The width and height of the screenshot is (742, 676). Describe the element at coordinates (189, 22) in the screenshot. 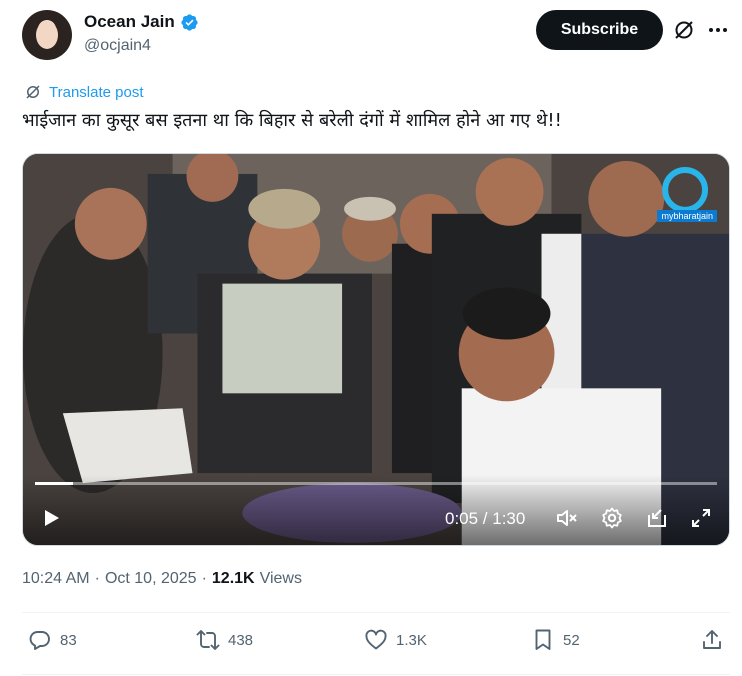

I see `verified-badge-icon` at that location.